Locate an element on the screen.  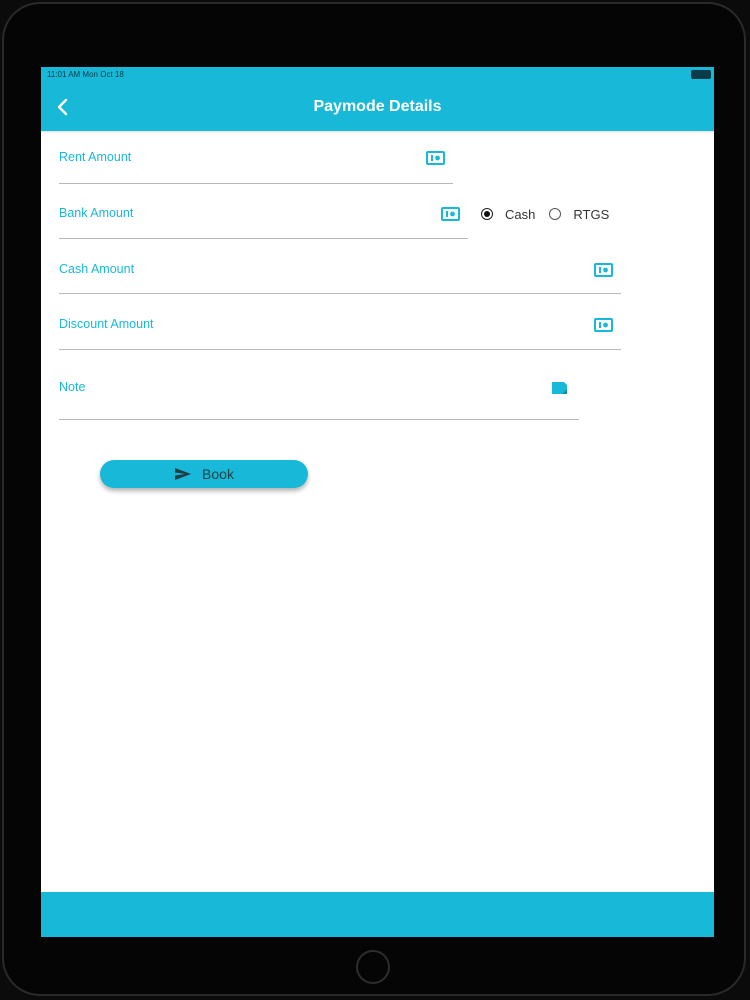
status-bar: 11:01 AM Mon Oct 18 is located at coordinates (377, 75).